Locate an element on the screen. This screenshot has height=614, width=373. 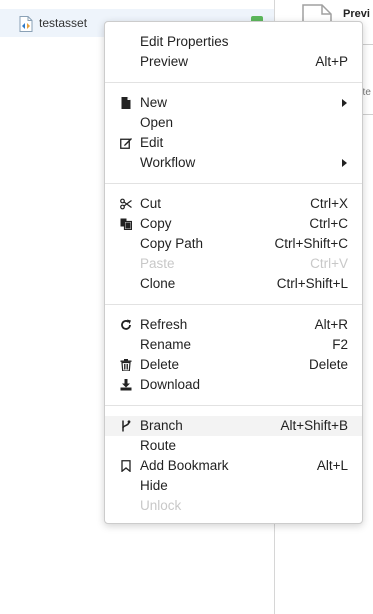
menu-item-label: Copy Path is located at coordinates (172, 243).